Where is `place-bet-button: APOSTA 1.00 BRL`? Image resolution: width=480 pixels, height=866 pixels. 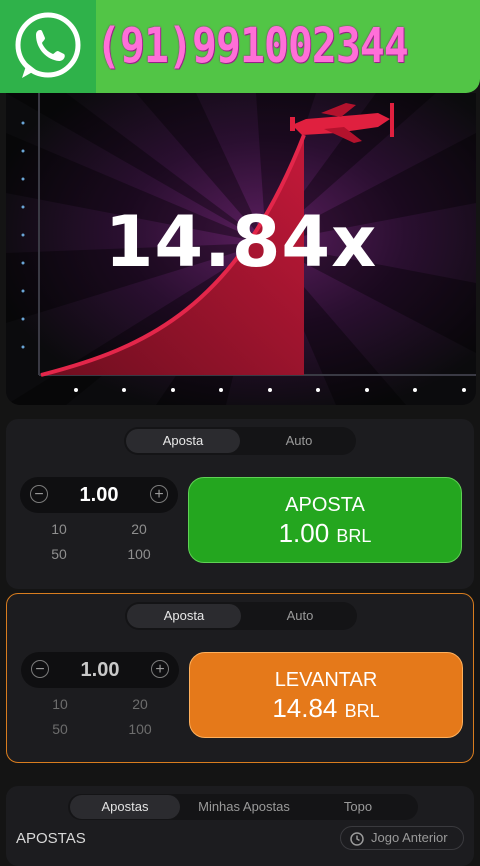
place-bet-button: APOSTA 1.00 BRL is located at coordinates (325, 520).